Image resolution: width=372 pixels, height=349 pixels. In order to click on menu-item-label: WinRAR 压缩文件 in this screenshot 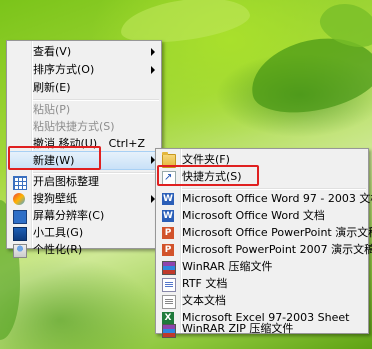, I will do `click(227, 266)`.